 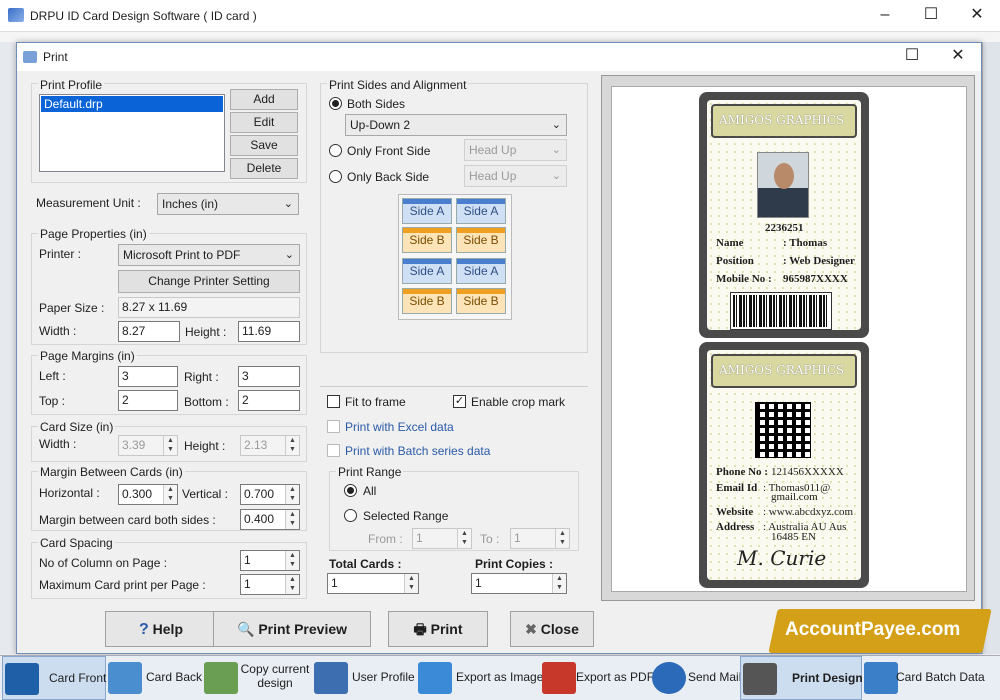 I want to click on both-sides-label: Margin between card both sides :, so click(x=127, y=520).